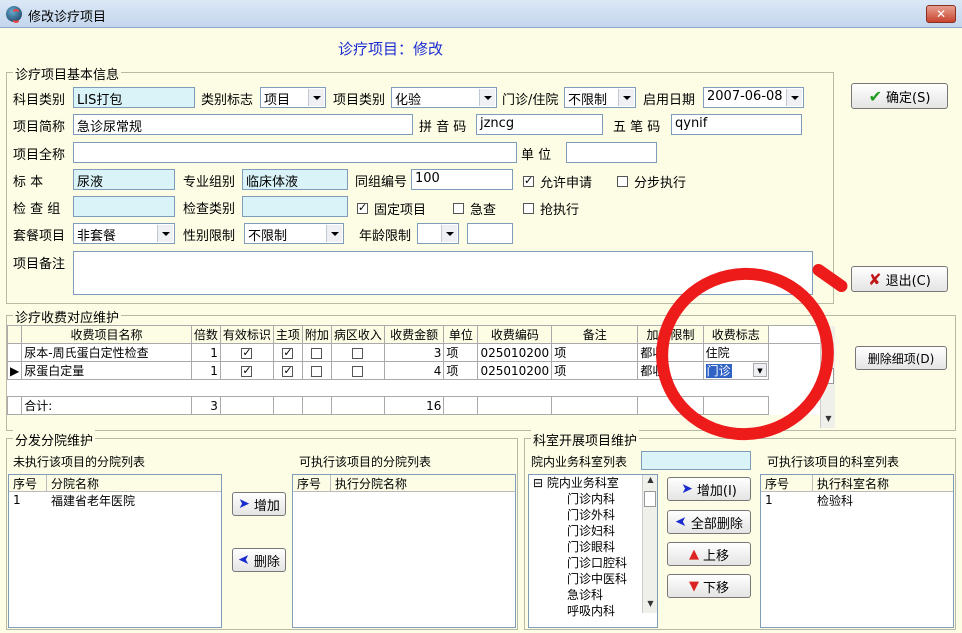 This screenshot has height=633, width=962. What do you see at coordinates (490, 233) in the screenshot?
I see `age-value-field` at bounding box center [490, 233].